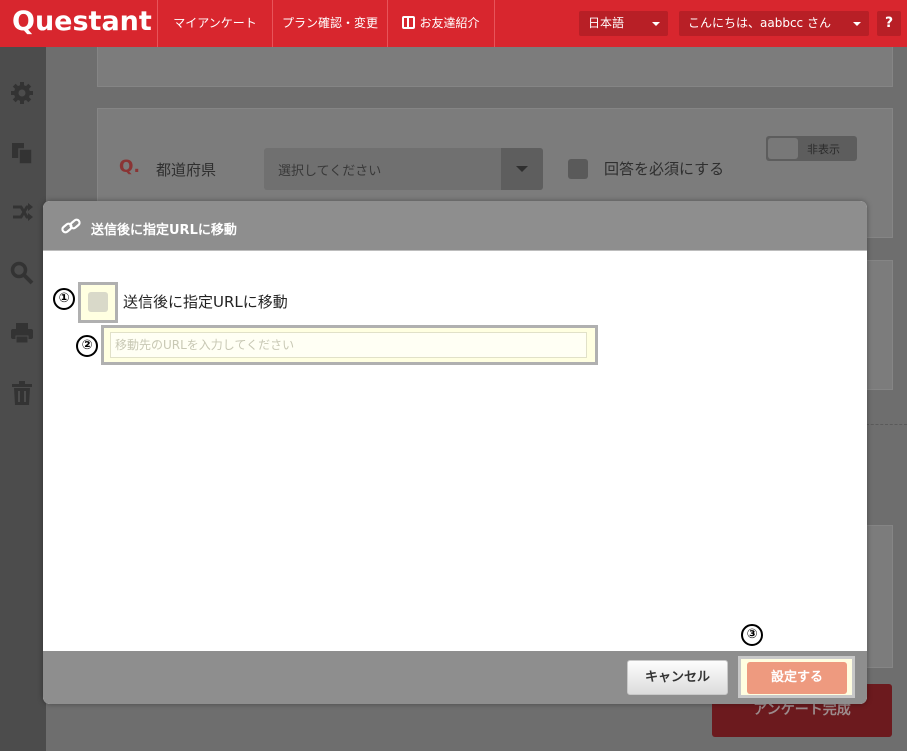 This screenshot has height=751, width=907. I want to click on language-value: 日本語, so click(606, 23).